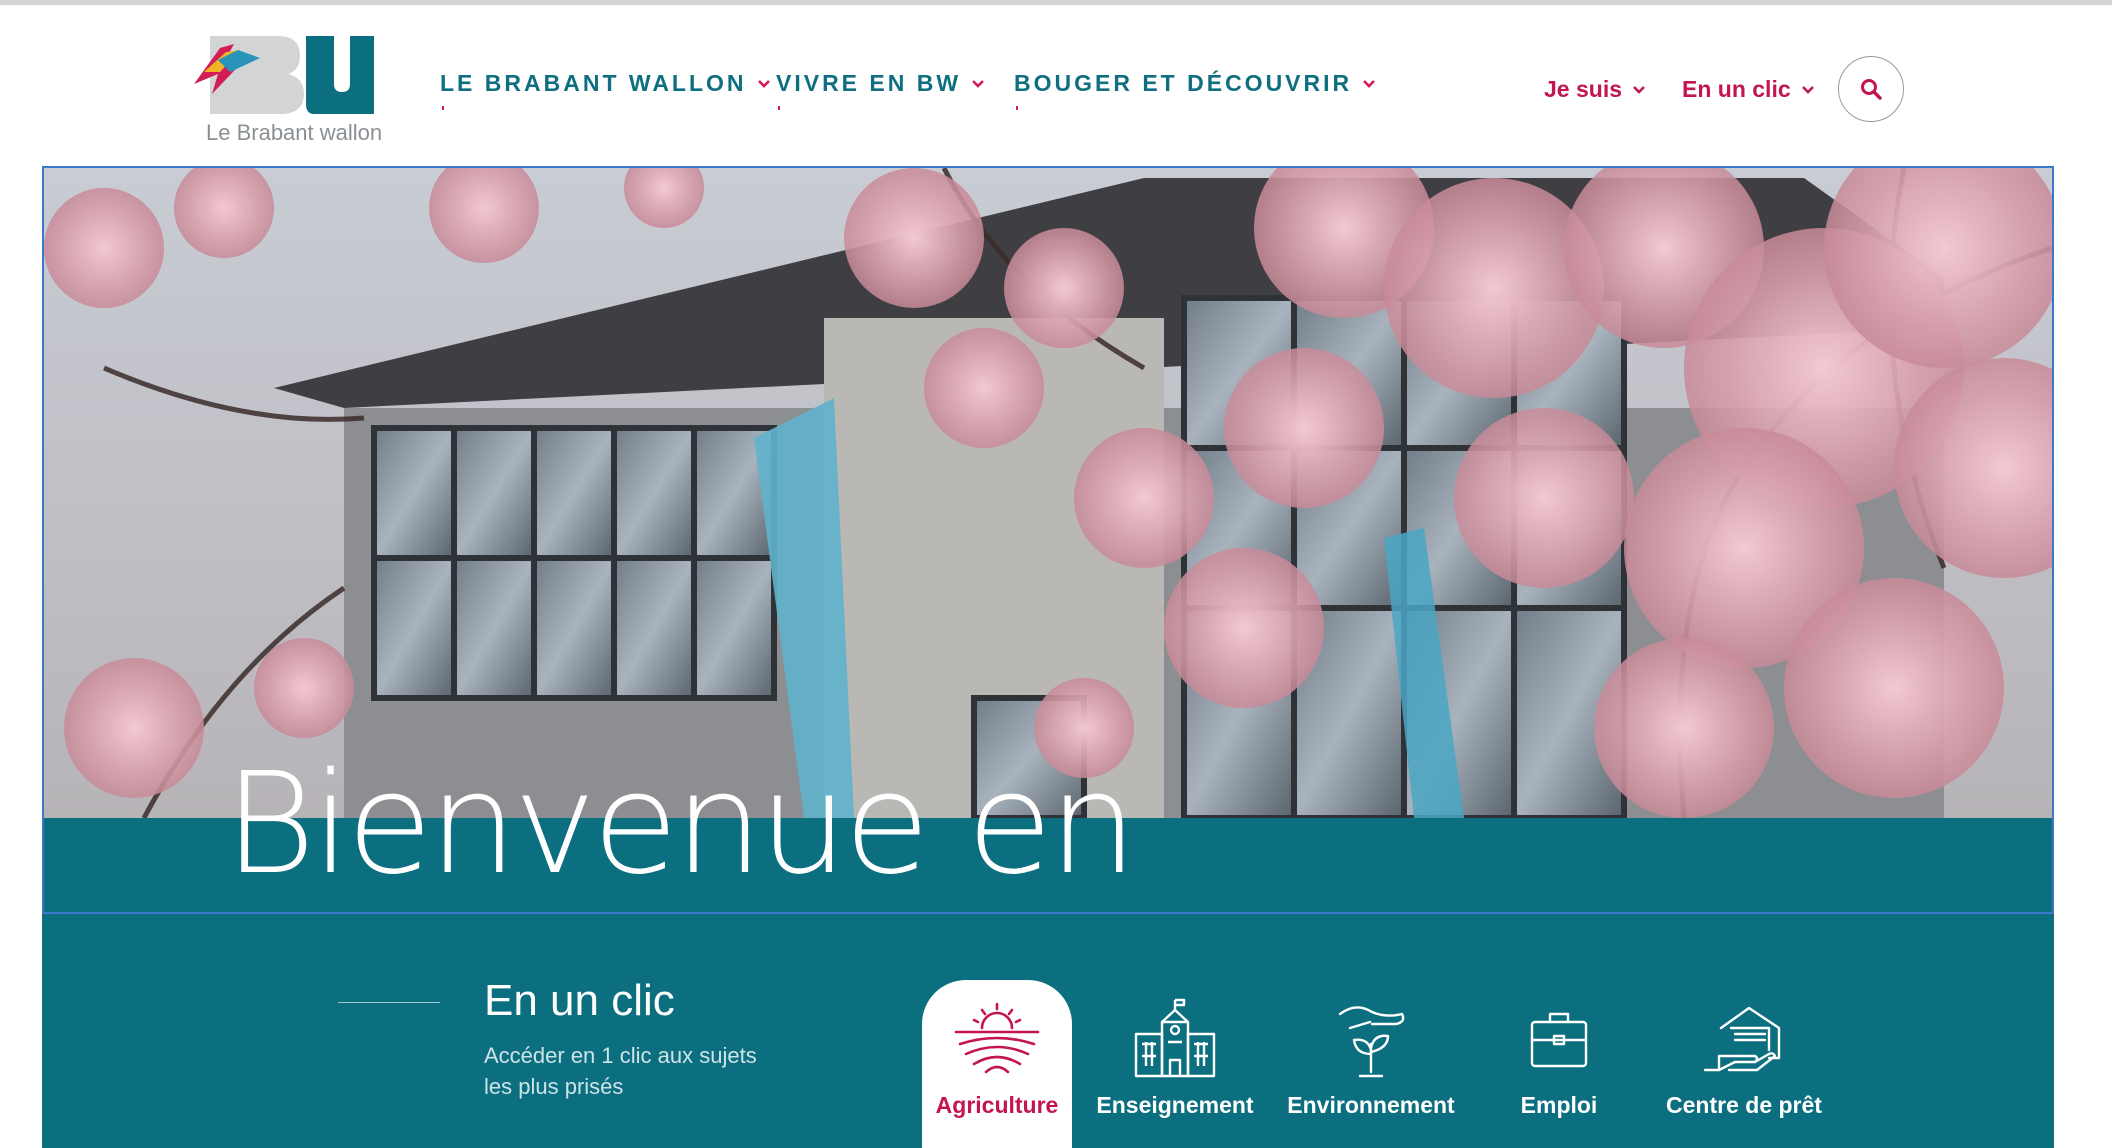 This screenshot has height=1148, width=2112. What do you see at coordinates (294, 132) in the screenshot?
I see `logo-caption: Le Brabant wallon` at bounding box center [294, 132].